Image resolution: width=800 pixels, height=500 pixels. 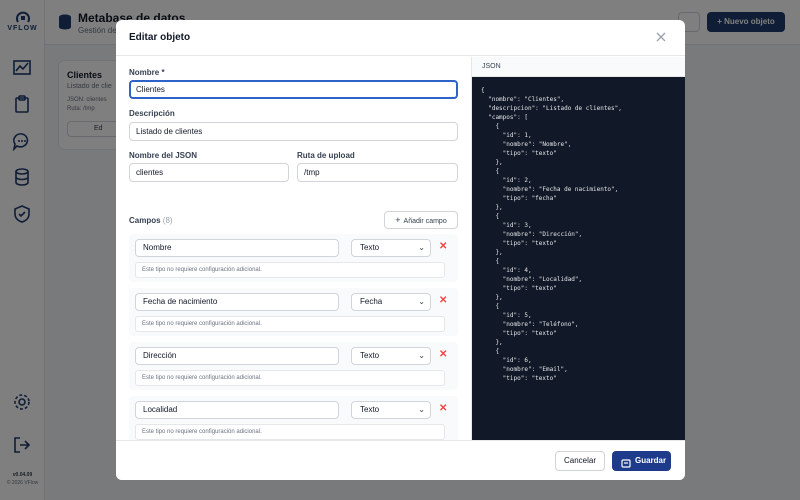 I want to click on json-line: "id": 2,, so click(x=506, y=180).